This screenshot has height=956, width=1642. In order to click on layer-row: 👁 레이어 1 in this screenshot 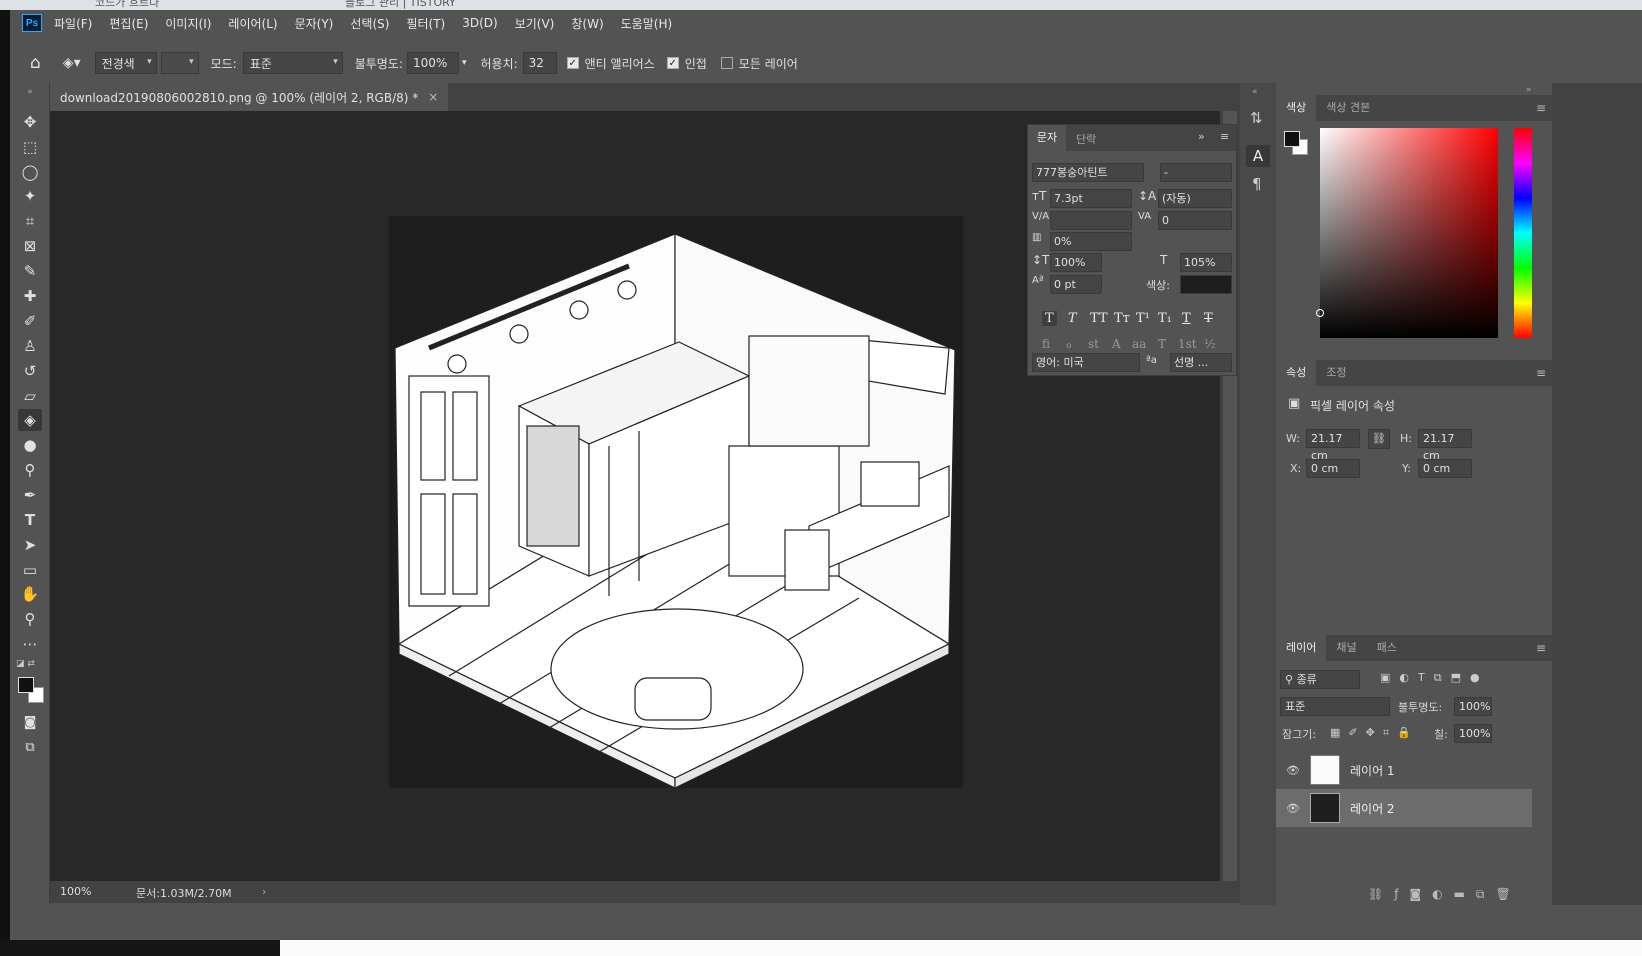, I will do `click(1404, 770)`.